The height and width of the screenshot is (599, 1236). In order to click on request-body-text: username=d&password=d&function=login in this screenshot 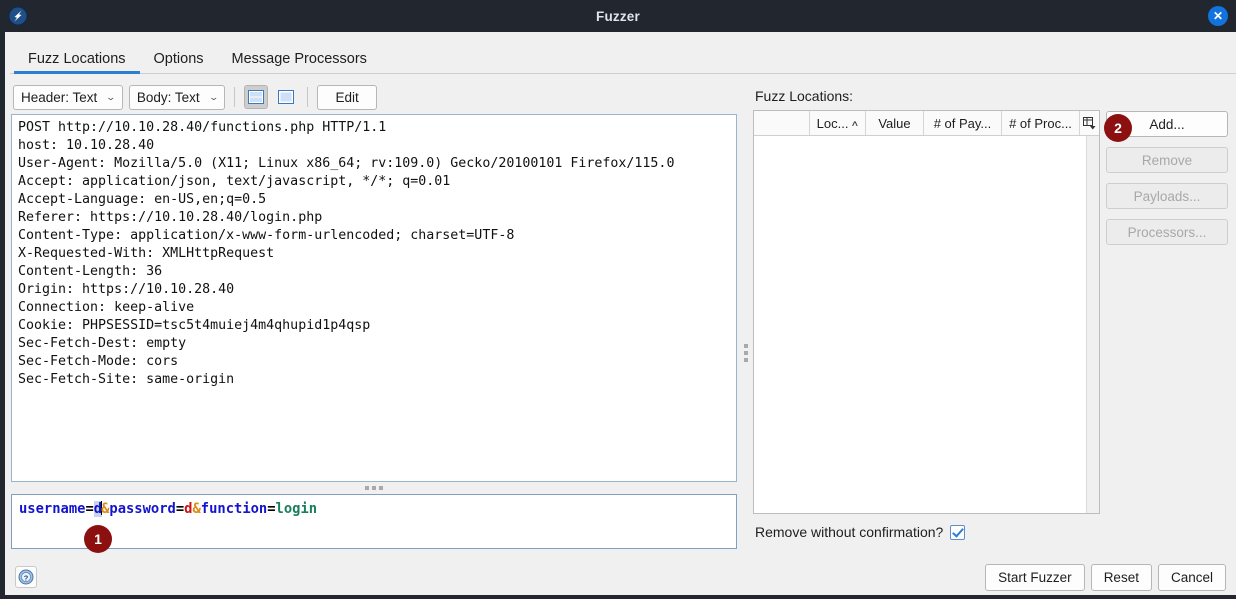, I will do `click(374, 509)`.